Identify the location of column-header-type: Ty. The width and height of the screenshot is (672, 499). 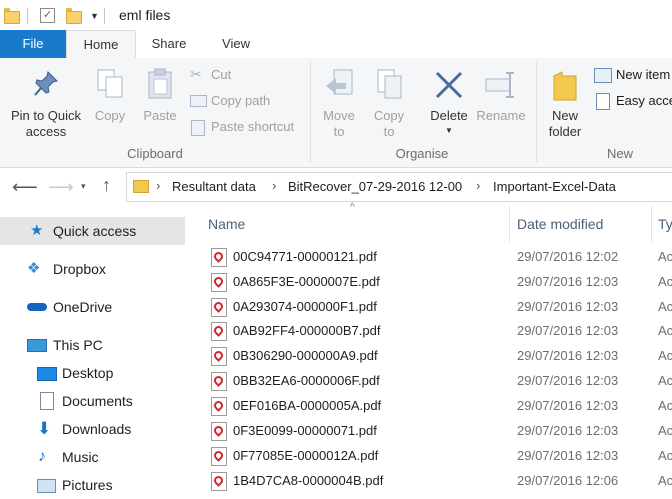
(665, 224).